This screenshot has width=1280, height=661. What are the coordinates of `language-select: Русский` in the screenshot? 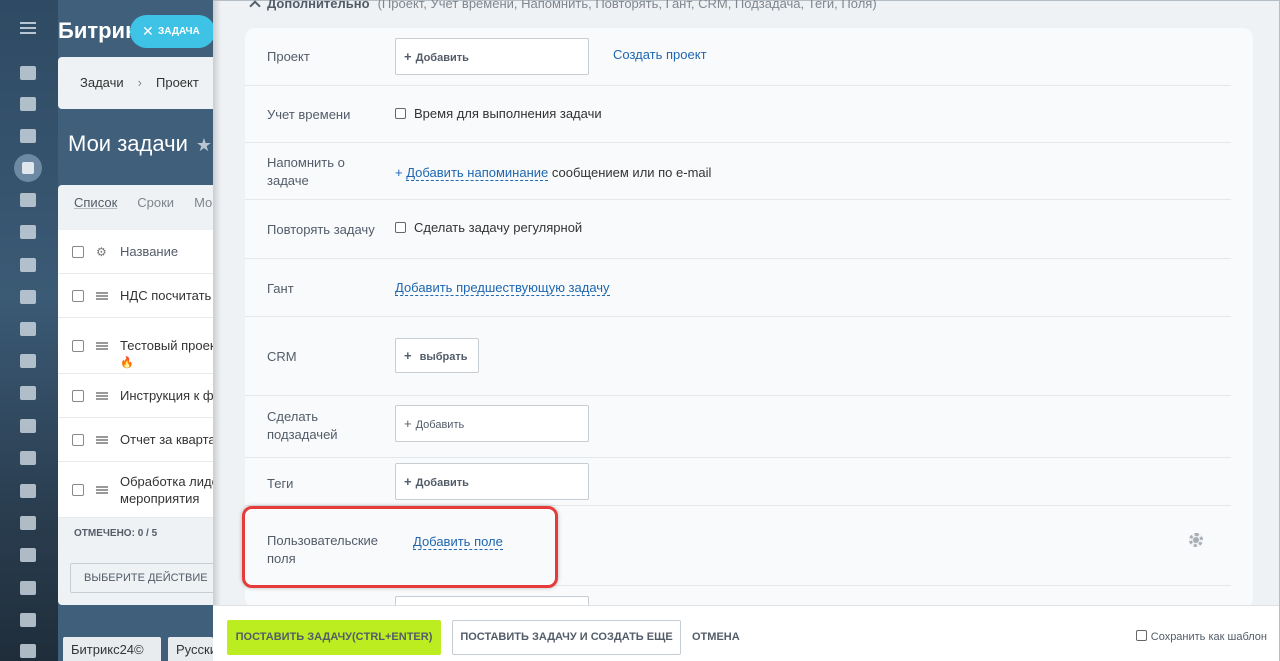 It's located at (190, 649).